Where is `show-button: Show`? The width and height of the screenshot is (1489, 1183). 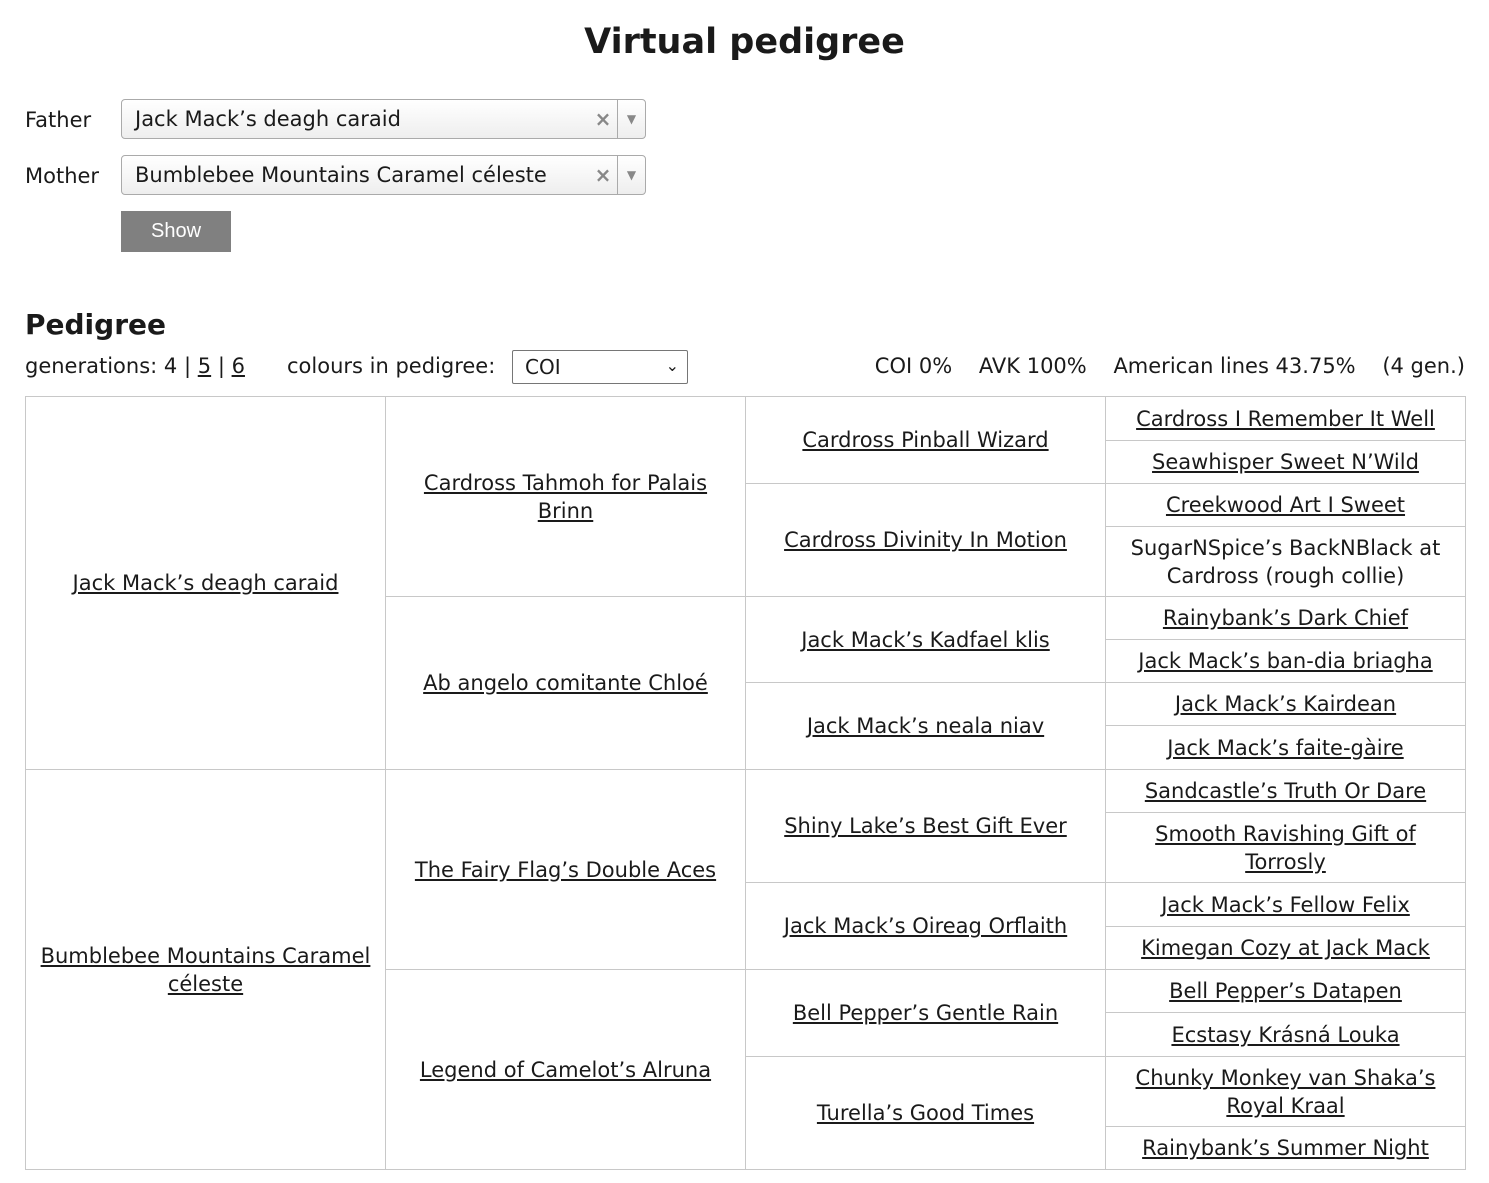
show-button: Show is located at coordinates (176, 231).